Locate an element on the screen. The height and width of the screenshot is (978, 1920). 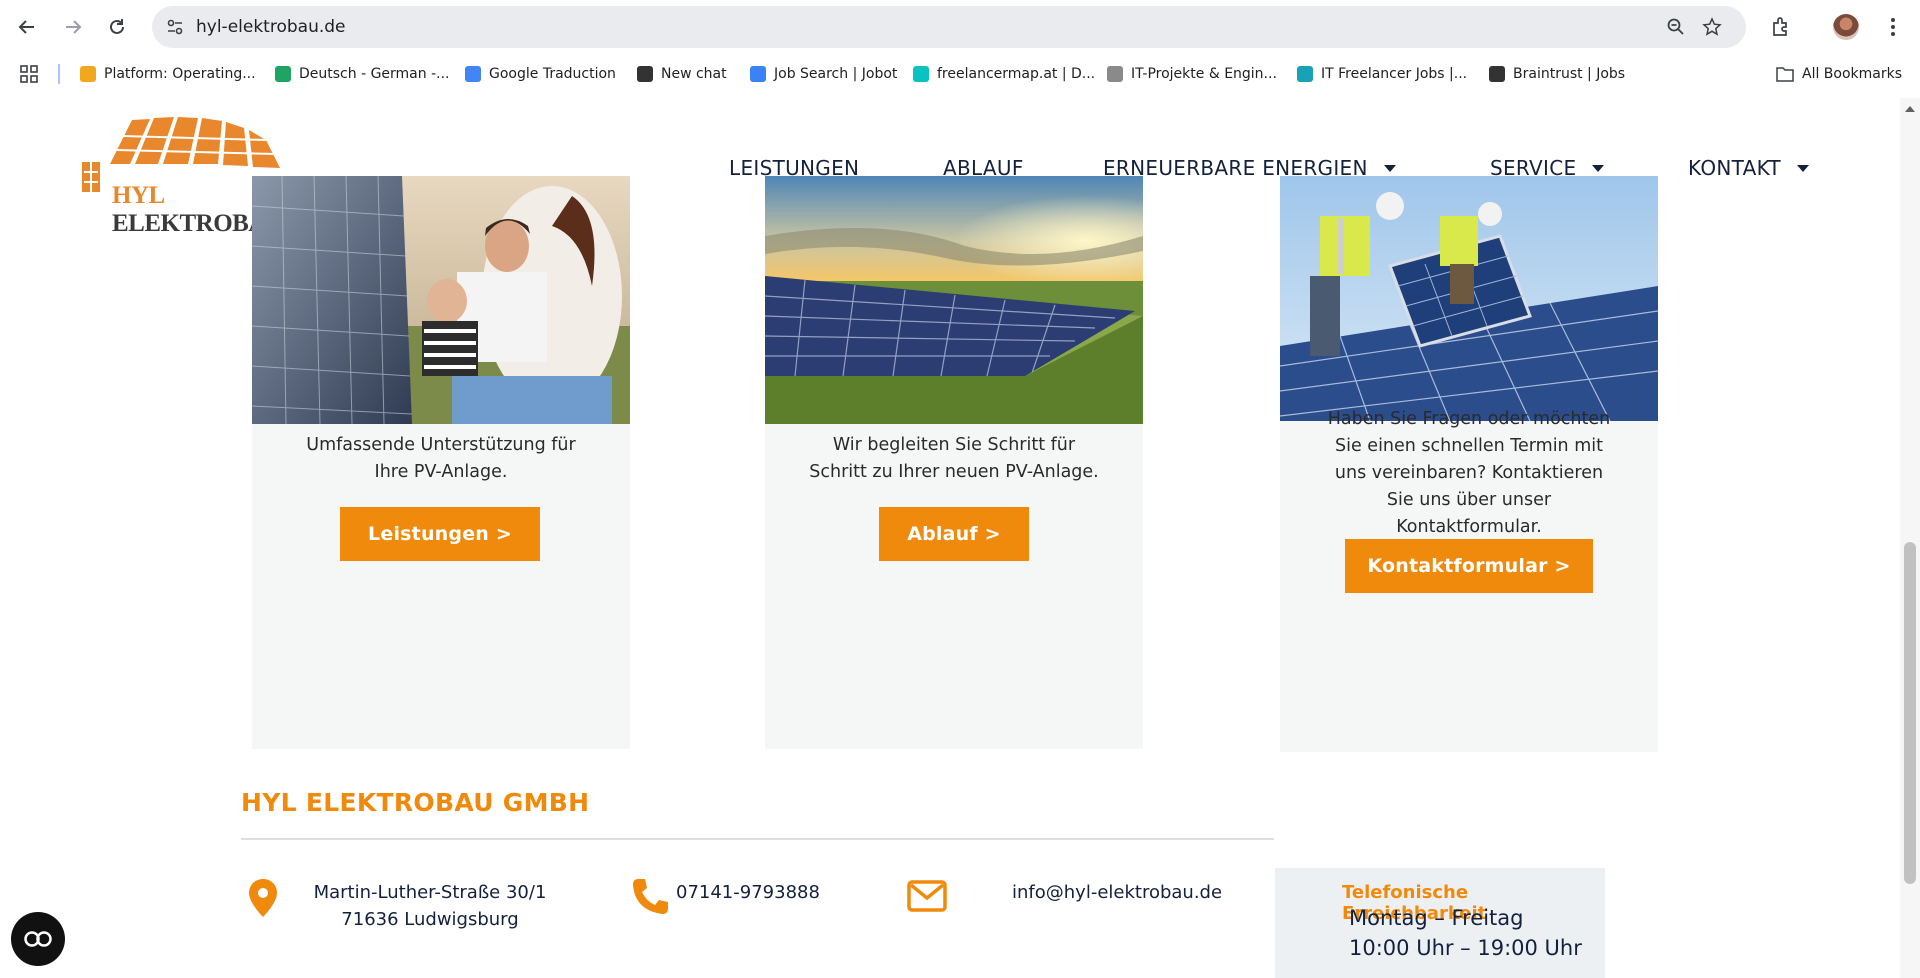
reload-icon is located at coordinates (117, 27).